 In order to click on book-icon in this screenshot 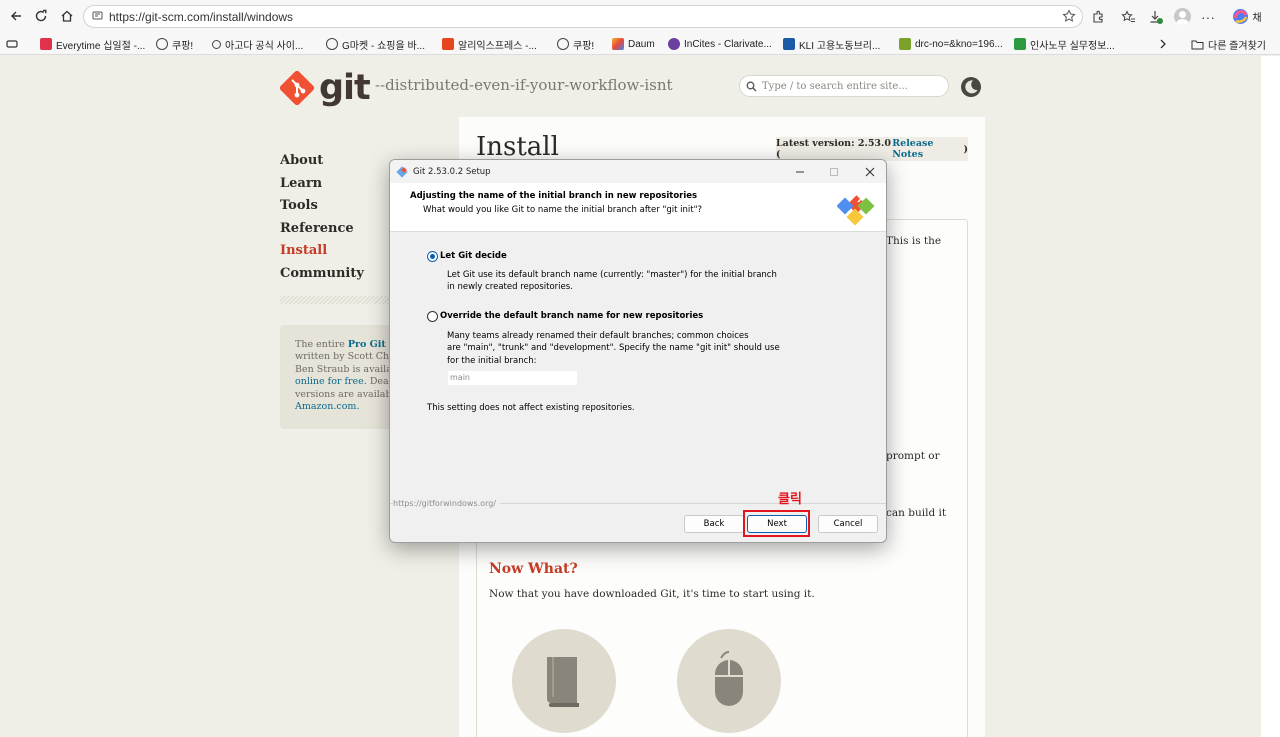, I will do `click(564, 681)`.